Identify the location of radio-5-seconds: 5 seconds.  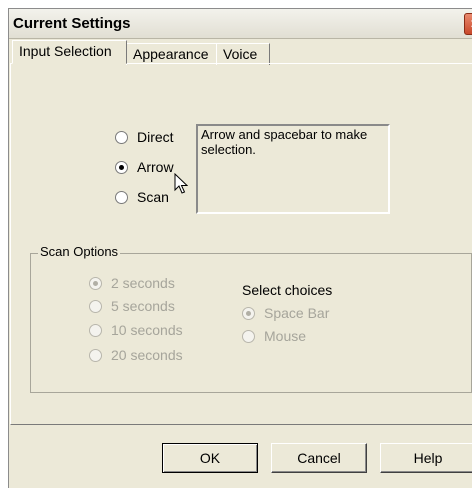
(132, 306).